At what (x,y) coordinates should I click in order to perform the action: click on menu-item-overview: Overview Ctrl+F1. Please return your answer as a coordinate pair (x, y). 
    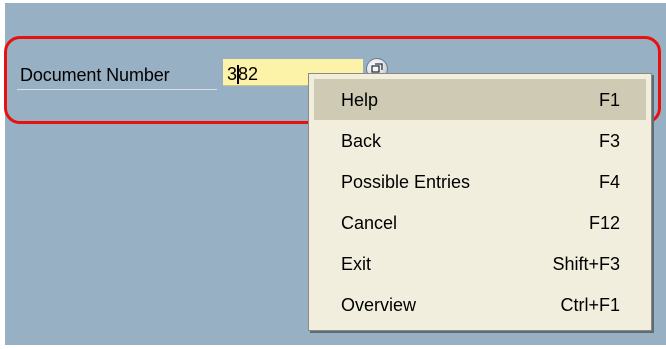
    Looking at the image, I should click on (480, 304).